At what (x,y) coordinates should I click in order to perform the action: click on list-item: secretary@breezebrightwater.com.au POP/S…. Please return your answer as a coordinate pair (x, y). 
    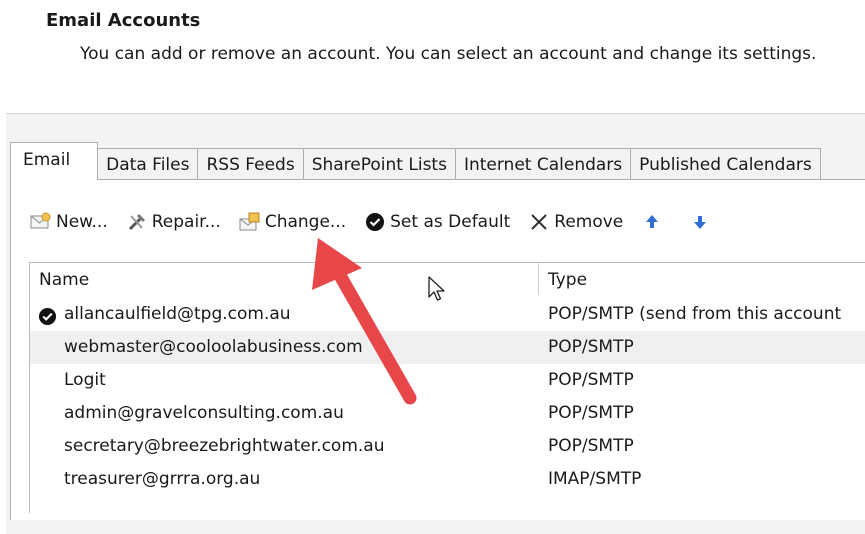
    Looking at the image, I should click on (447, 446).